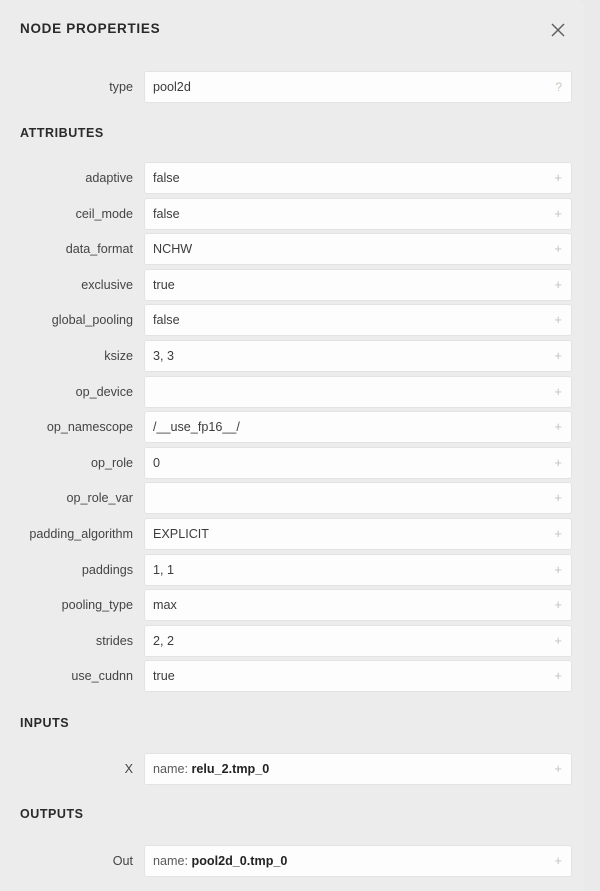 Image resolution: width=600 pixels, height=891 pixels. I want to click on attribute-adaptive-expand-icon: +, so click(558, 178).